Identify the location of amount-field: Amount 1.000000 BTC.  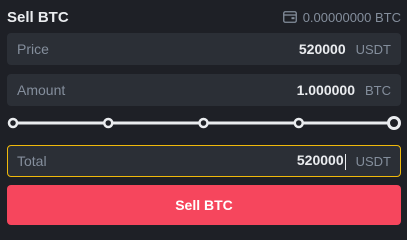
(204, 90).